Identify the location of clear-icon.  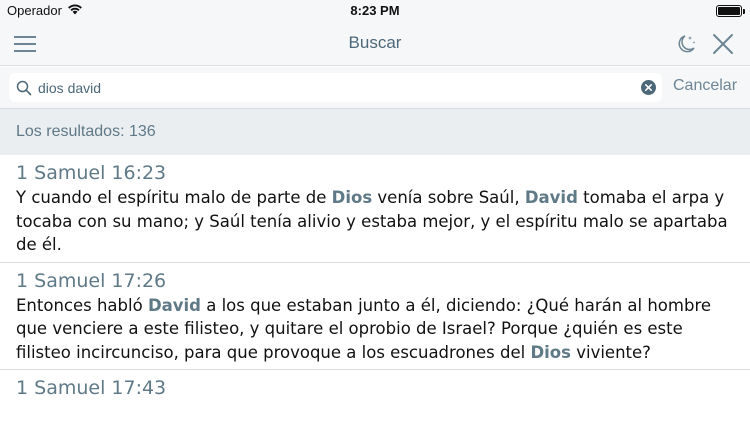
(648, 87).